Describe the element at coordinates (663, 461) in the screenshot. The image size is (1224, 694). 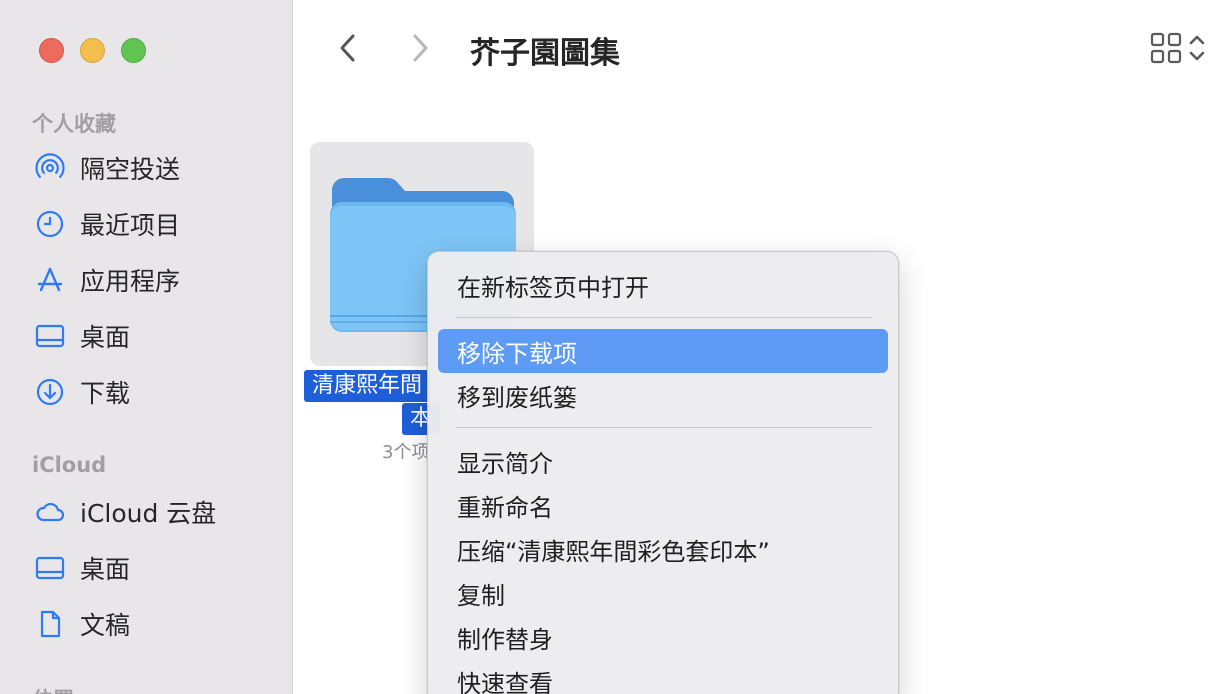
I see `menu-item-get-info: 显示简介` at that location.